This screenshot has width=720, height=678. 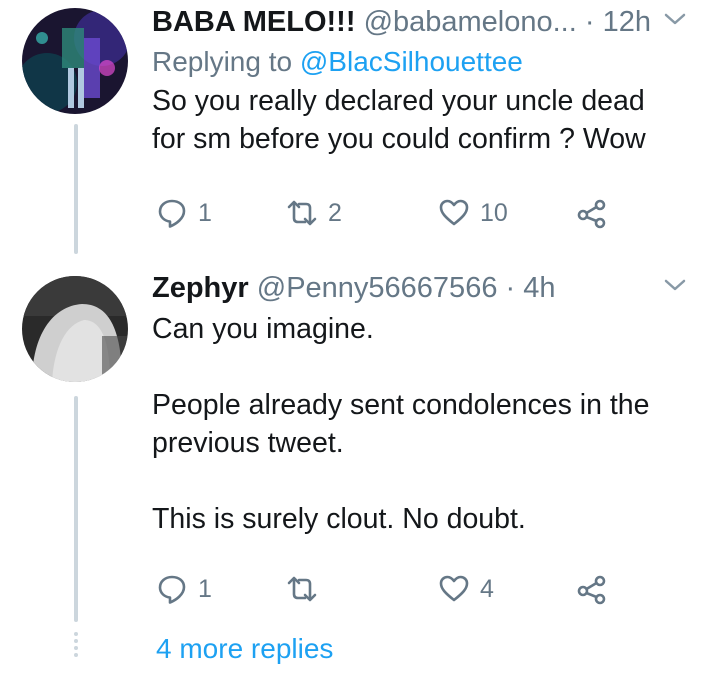 What do you see at coordinates (399, 139) in the screenshot?
I see `tweet-text-line: for sm before you could confirm ? Wow` at bounding box center [399, 139].